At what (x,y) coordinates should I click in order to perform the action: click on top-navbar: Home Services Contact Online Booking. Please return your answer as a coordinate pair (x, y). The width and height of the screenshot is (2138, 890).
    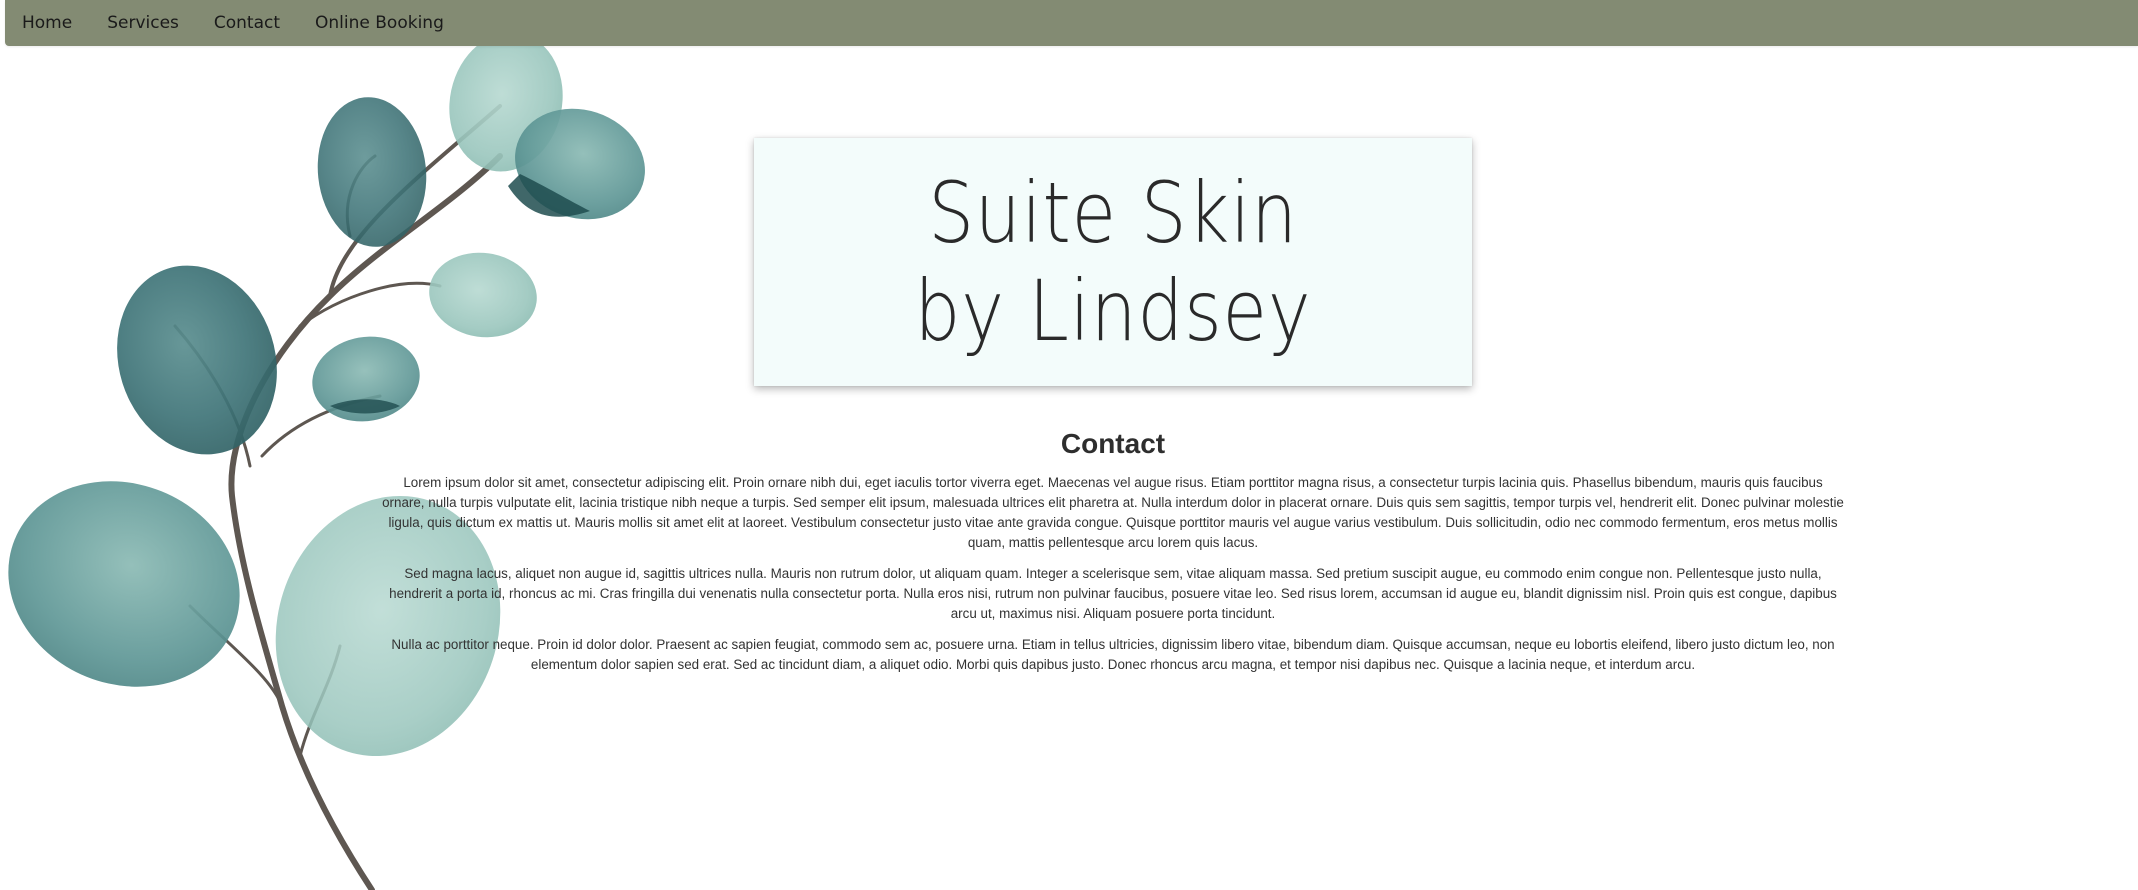
    Looking at the image, I should click on (1071, 23).